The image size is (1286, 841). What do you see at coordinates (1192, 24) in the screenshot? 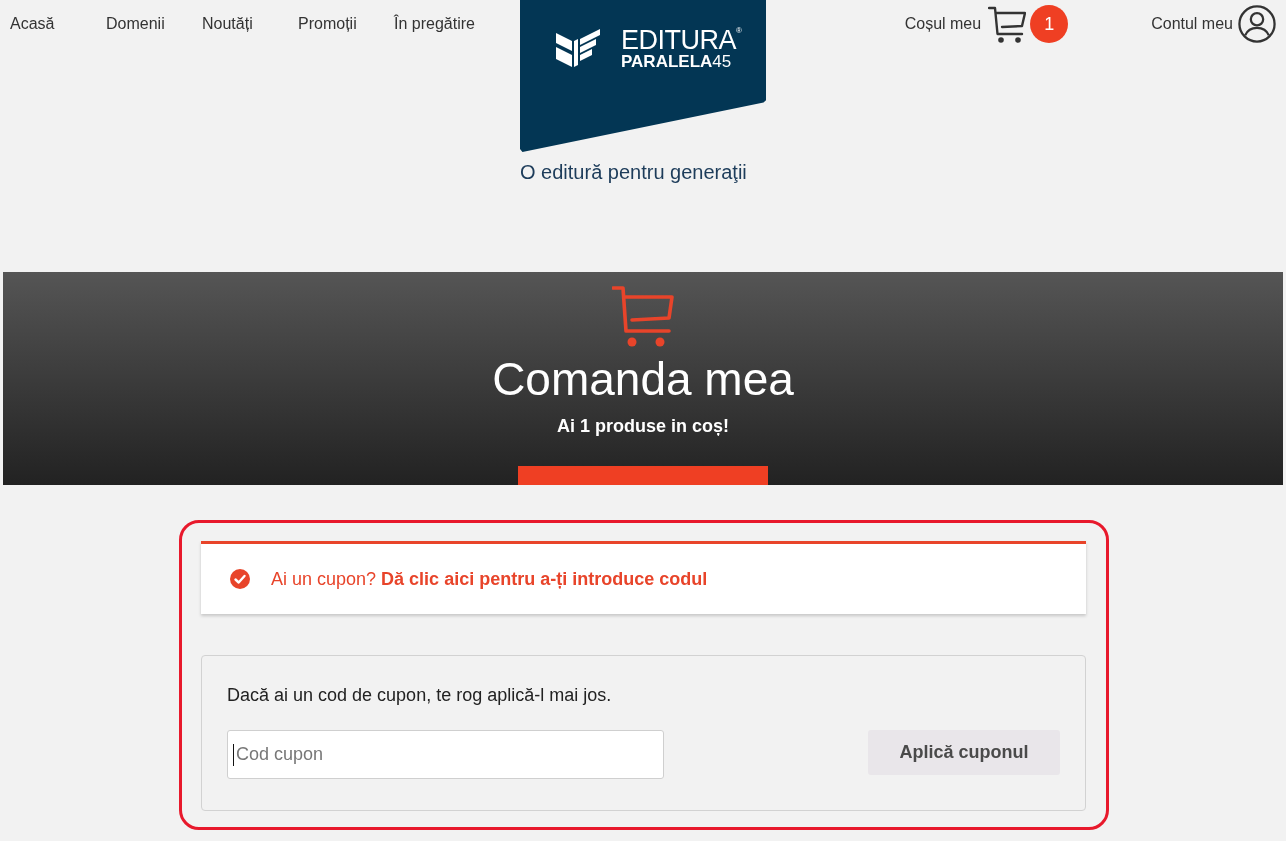
I see `account-link: Contul meu` at bounding box center [1192, 24].